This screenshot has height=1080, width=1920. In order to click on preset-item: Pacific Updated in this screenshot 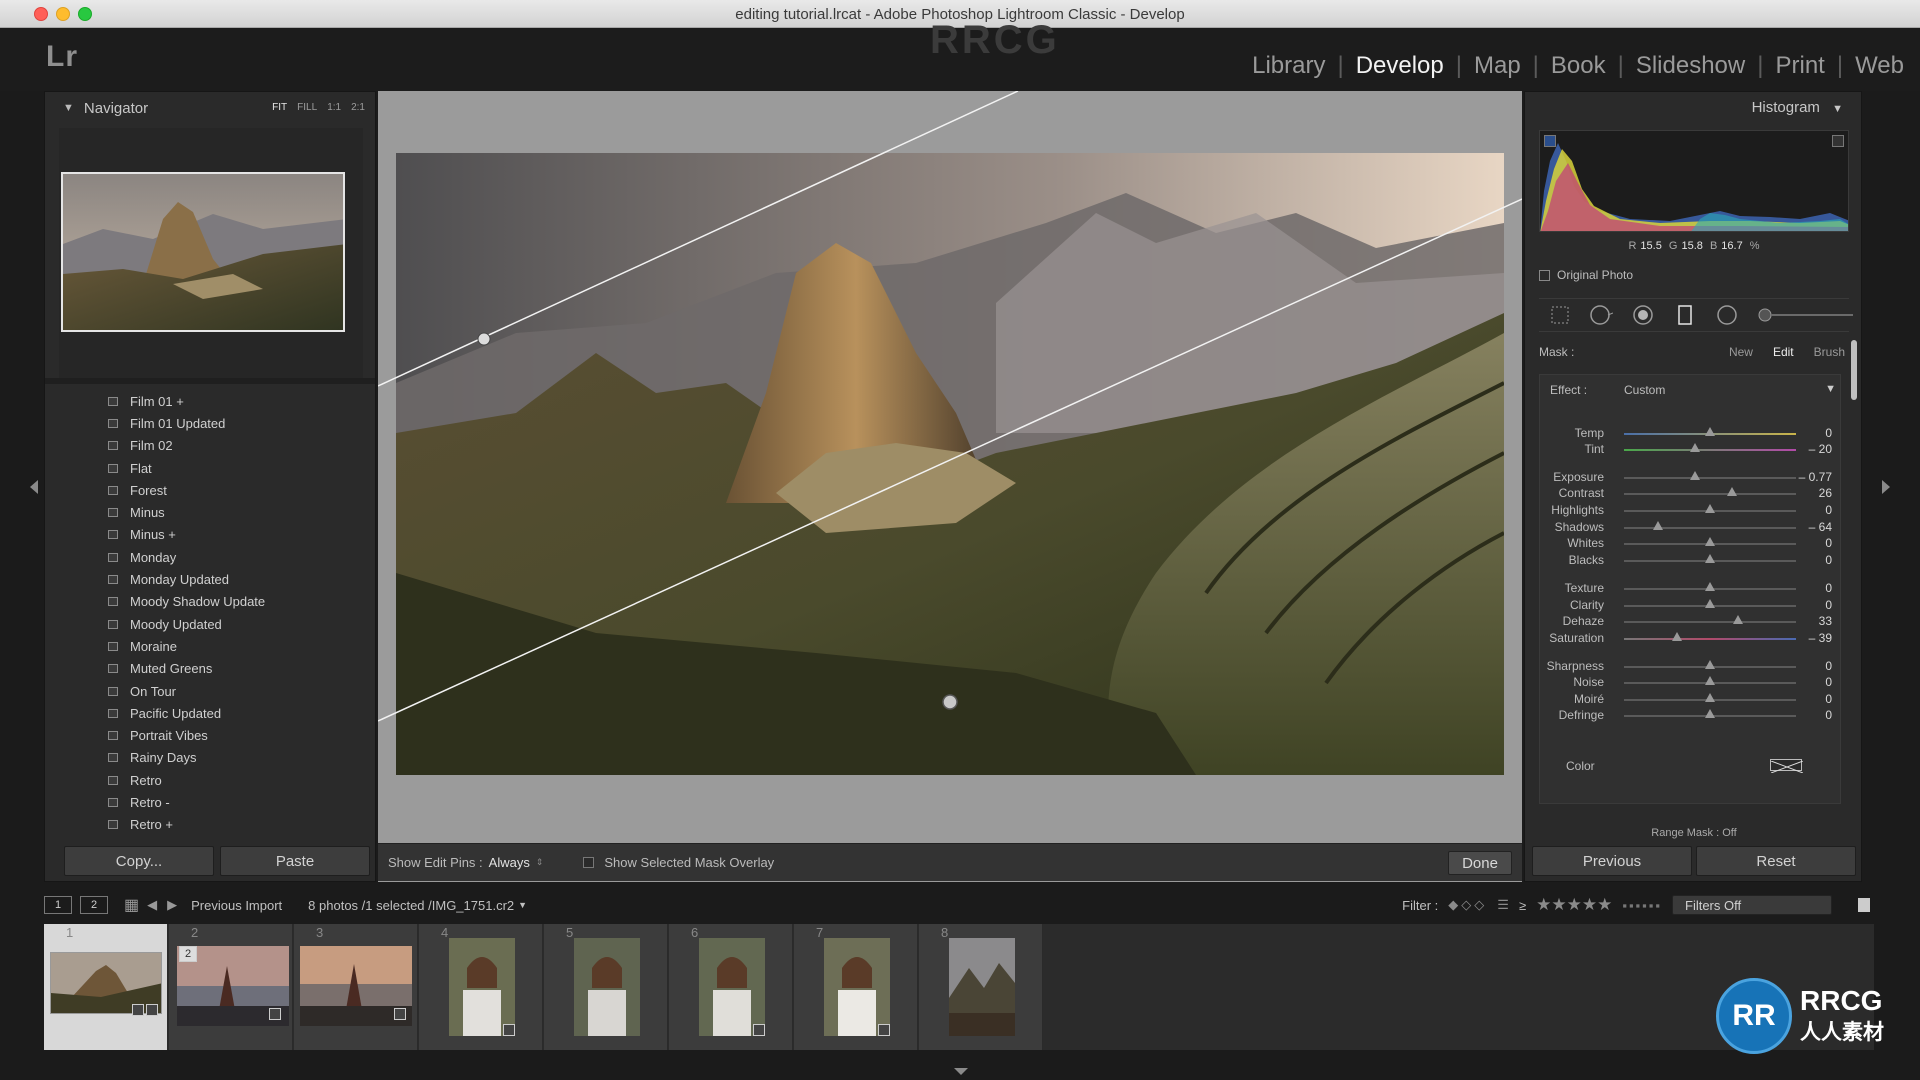, I will do `click(217, 713)`.